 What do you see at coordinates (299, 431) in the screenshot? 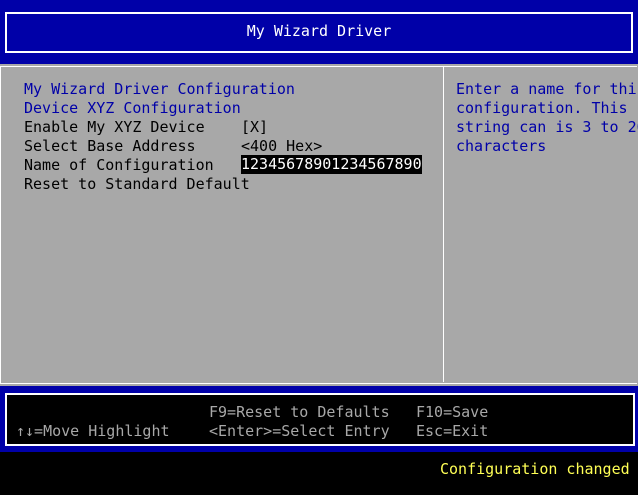
I see `enter-hint: <Enter>=Select Entry` at bounding box center [299, 431].